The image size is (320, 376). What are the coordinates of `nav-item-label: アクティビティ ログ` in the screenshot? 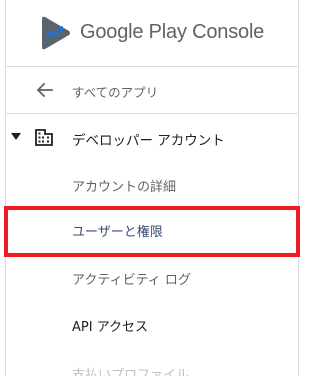 It's located at (131, 280).